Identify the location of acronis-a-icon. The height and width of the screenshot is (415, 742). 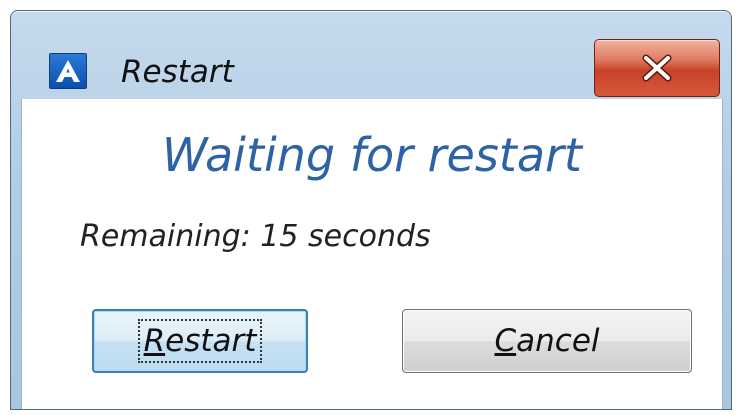
(68, 71).